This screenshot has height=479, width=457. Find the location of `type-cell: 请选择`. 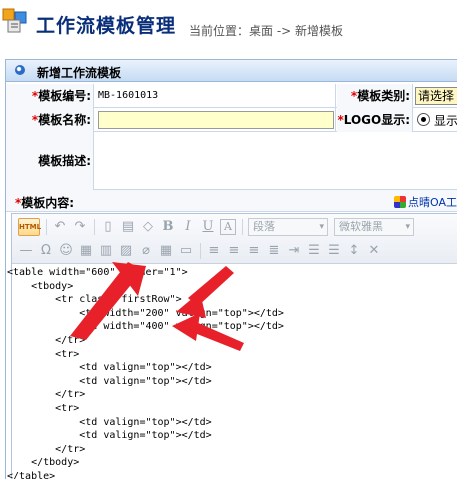

type-cell: 请选择 is located at coordinates (436, 96).